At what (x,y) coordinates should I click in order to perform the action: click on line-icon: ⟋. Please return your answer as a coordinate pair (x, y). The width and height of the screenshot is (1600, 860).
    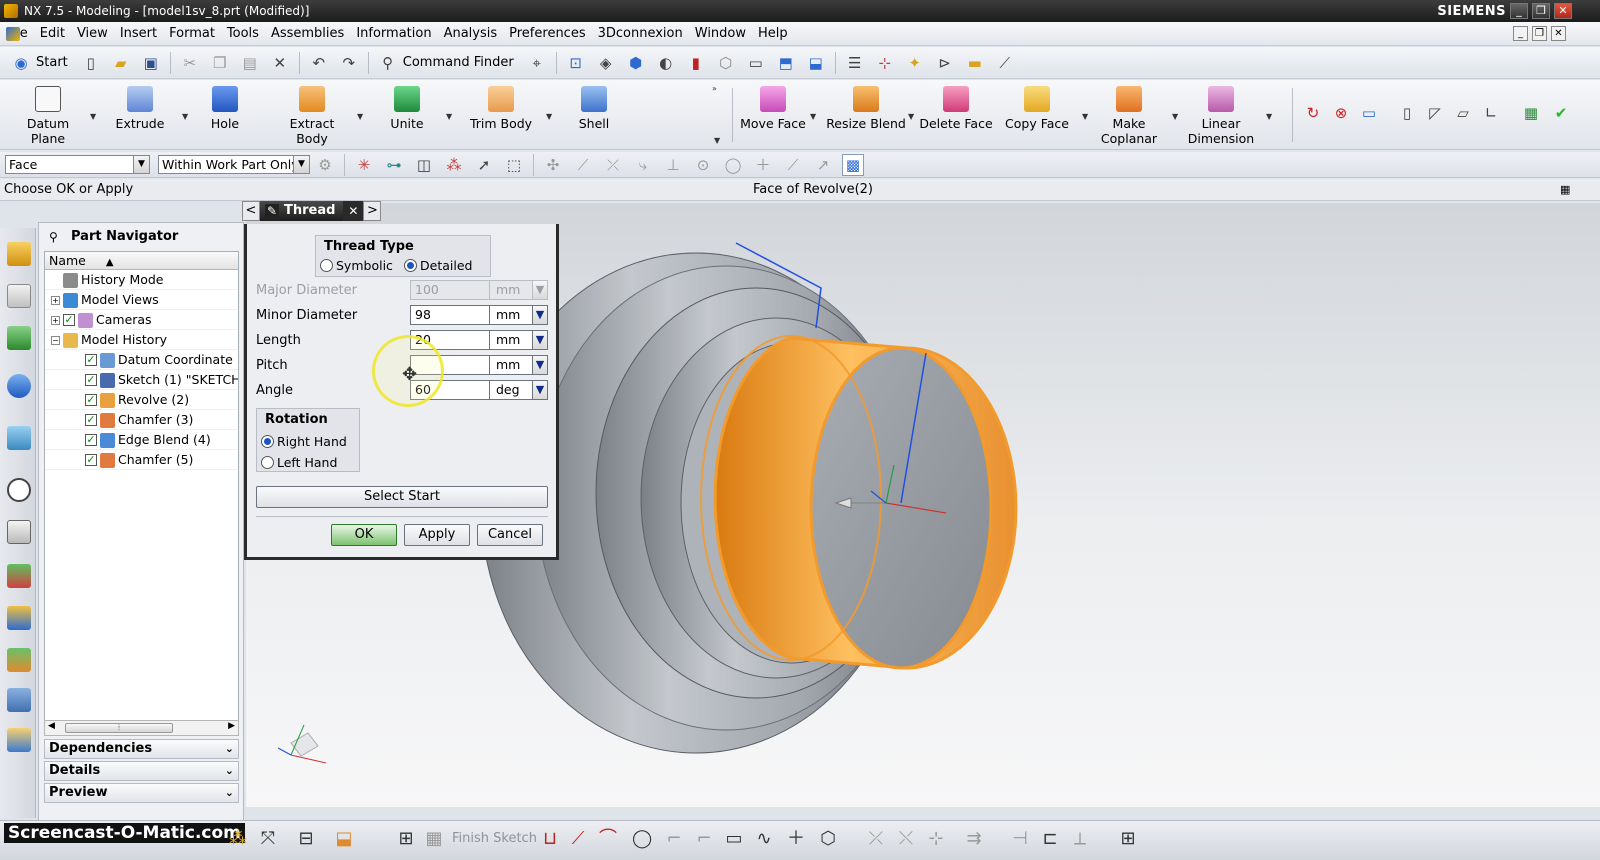
    Looking at the image, I should click on (578, 839).